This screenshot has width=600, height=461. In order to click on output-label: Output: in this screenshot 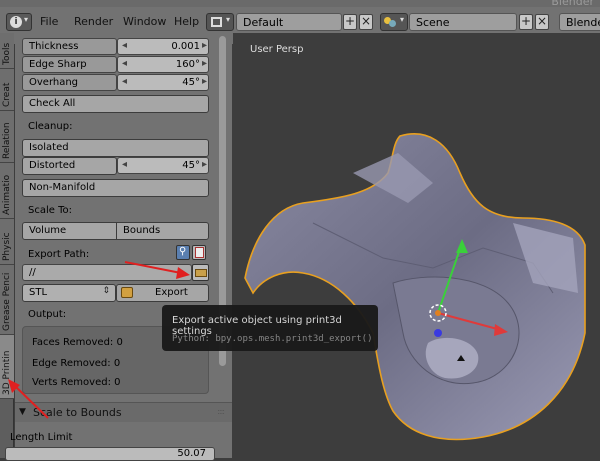, I will do `click(47, 314)`.